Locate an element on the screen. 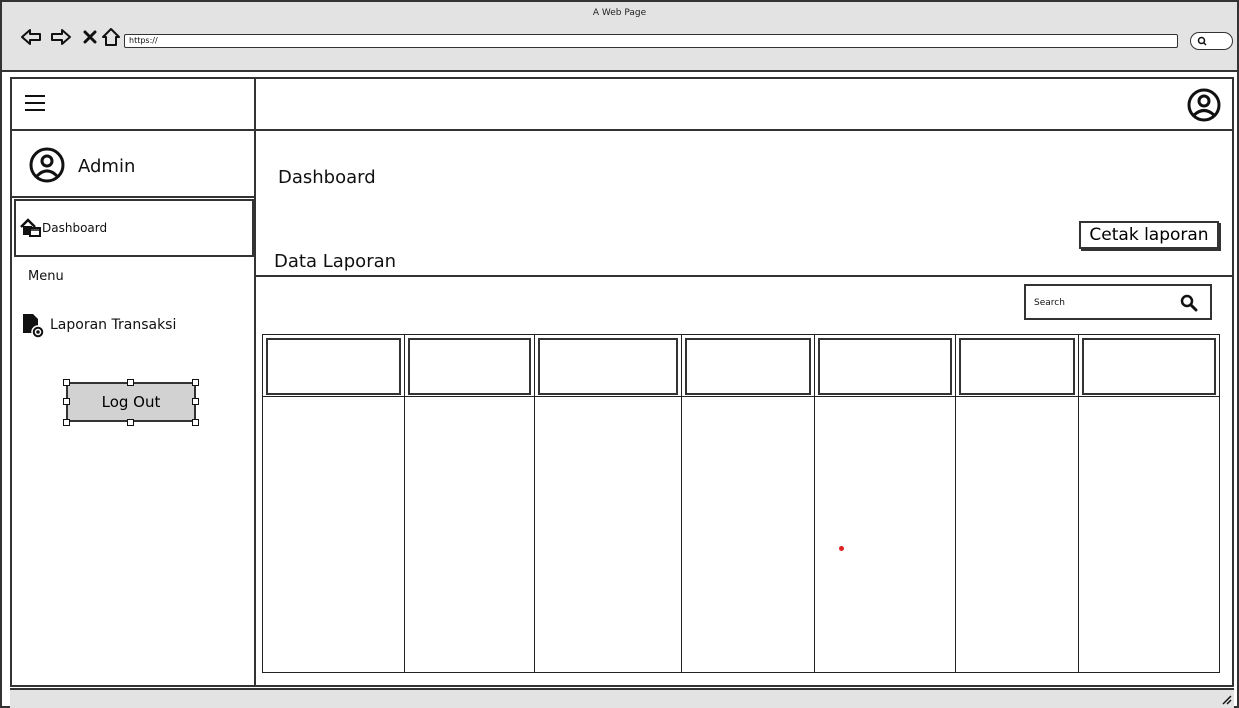  top-navbar is located at coordinates (744, 105).